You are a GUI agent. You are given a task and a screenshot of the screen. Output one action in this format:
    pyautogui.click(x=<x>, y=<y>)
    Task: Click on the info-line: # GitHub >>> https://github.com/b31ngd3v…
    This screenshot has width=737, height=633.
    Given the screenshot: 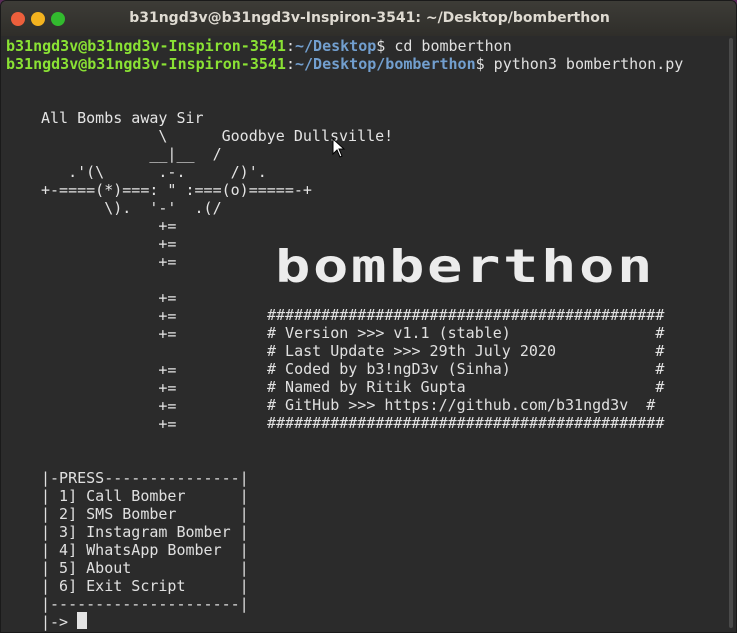 What is the action you would take?
    pyautogui.click(x=461, y=405)
    